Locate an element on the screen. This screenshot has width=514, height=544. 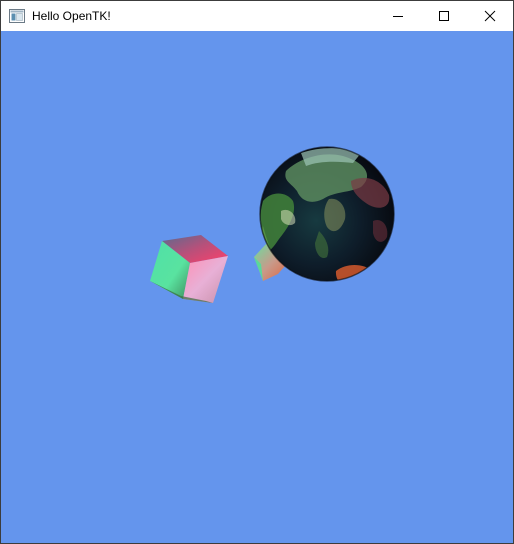
maximize-button is located at coordinates (444, 16).